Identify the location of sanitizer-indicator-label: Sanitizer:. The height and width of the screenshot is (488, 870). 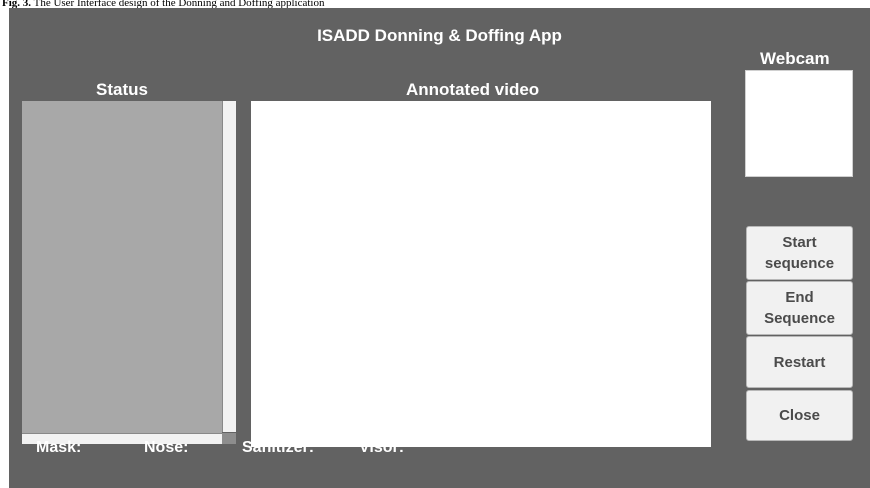
(278, 447).